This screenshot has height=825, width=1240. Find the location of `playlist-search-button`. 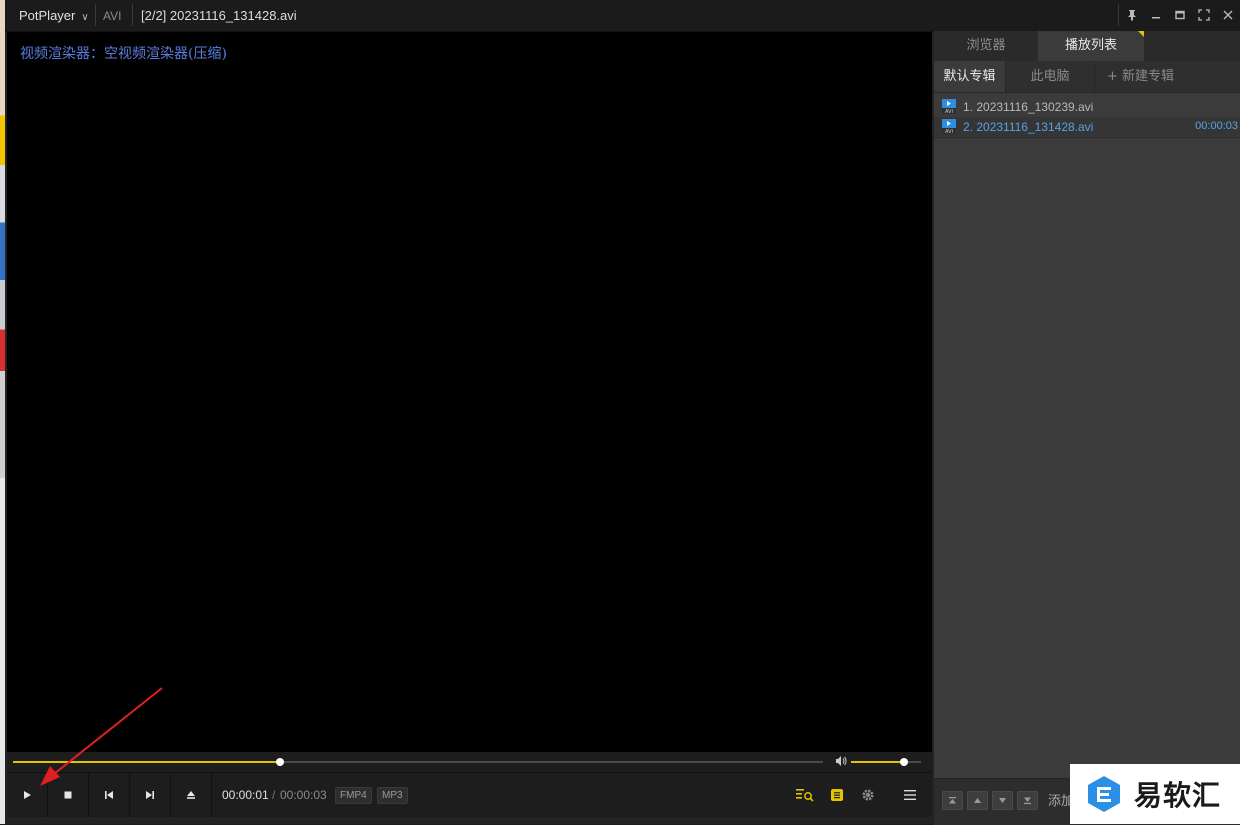

playlist-search-button is located at coordinates (805, 795).